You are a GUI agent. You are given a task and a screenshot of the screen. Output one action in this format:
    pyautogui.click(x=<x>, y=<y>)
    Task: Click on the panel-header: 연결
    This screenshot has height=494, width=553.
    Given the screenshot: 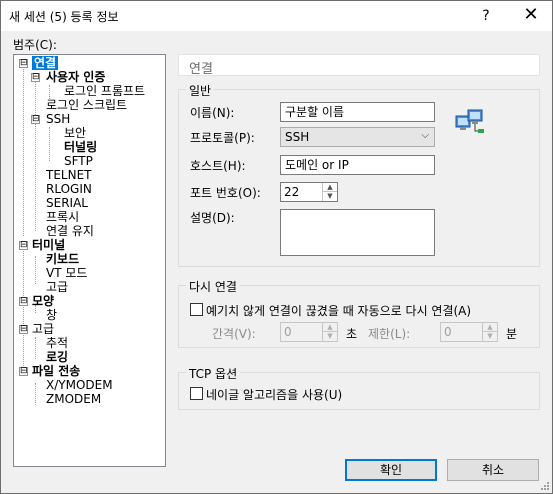 What is the action you would take?
    pyautogui.click(x=359, y=65)
    